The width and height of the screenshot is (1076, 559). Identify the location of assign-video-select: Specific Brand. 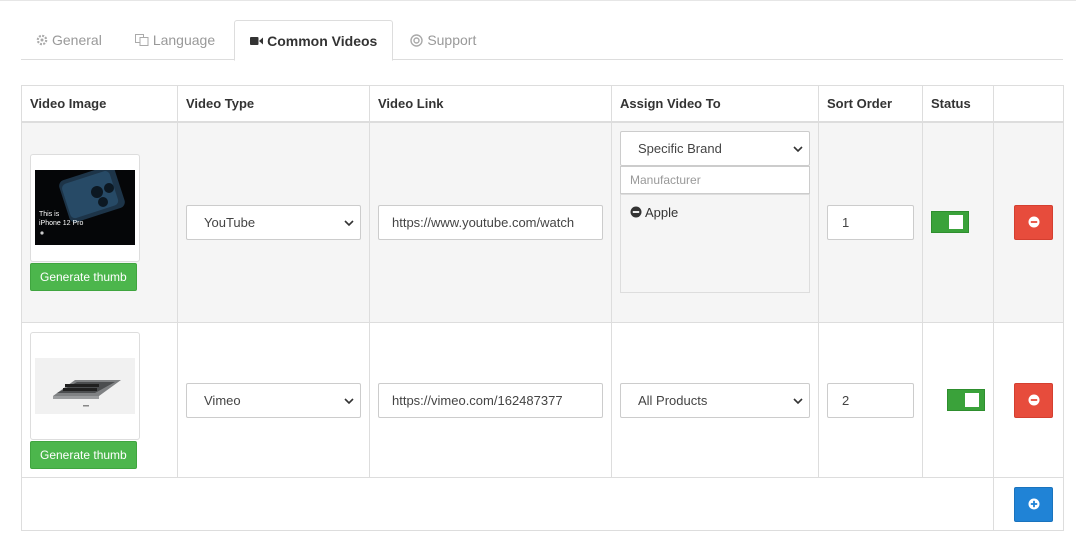
(715, 148).